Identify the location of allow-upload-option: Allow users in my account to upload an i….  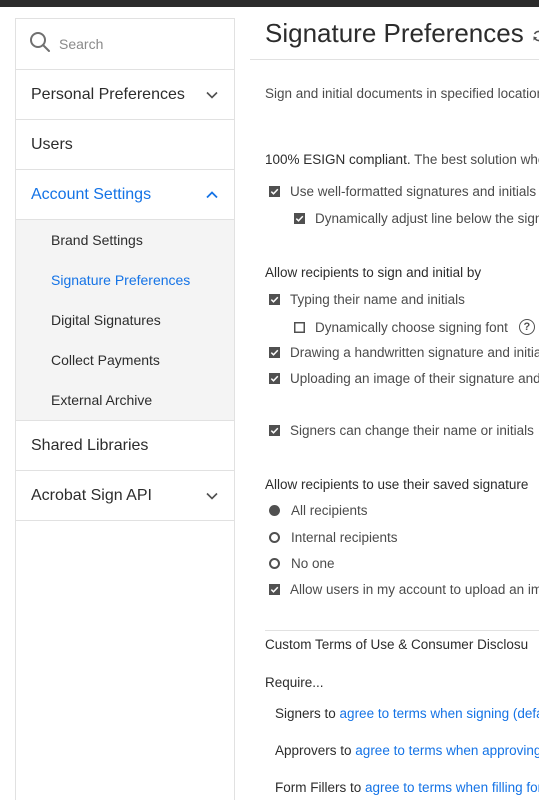
(404, 589).